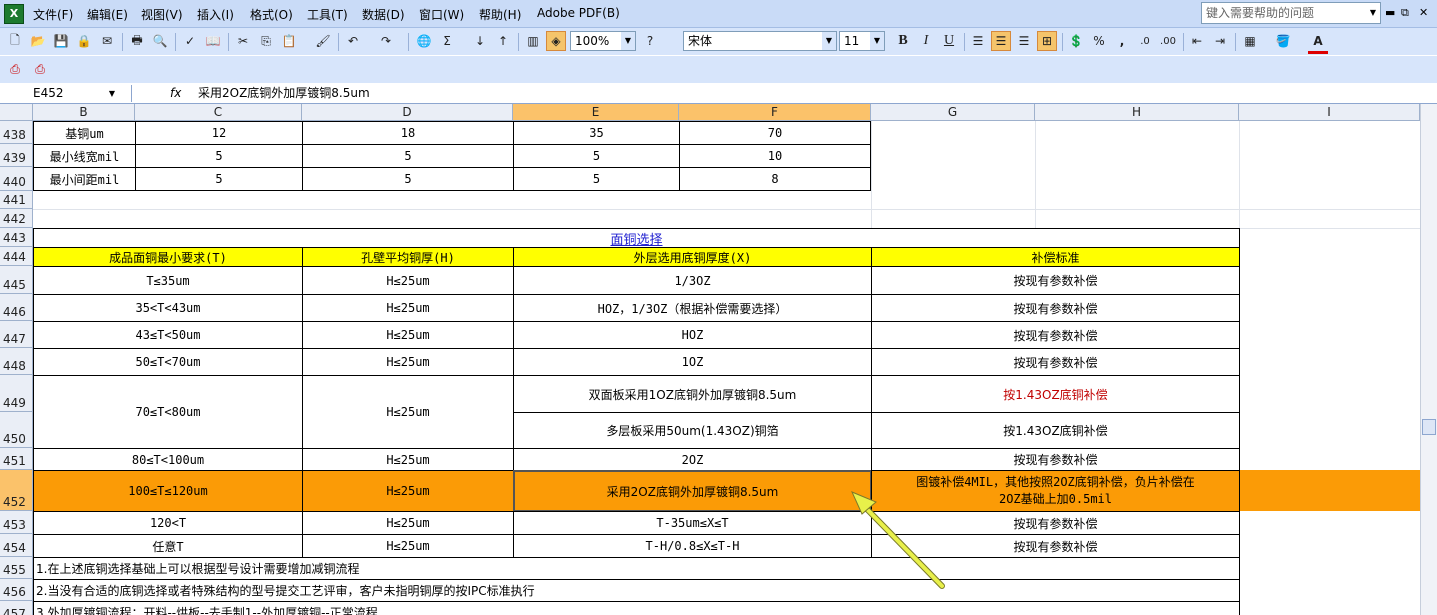 Image resolution: width=1437 pixels, height=615 pixels. Describe the element at coordinates (160, 41) in the screenshot. I see `print-preview-icon: 🔍` at that location.